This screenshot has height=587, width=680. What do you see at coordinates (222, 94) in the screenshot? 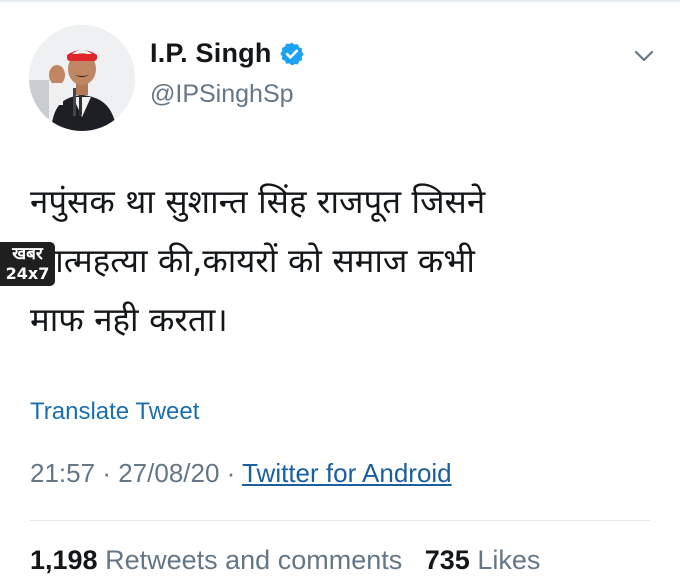
I see `author-handle: @IPSinghSp` at bounding box center [222, 94].